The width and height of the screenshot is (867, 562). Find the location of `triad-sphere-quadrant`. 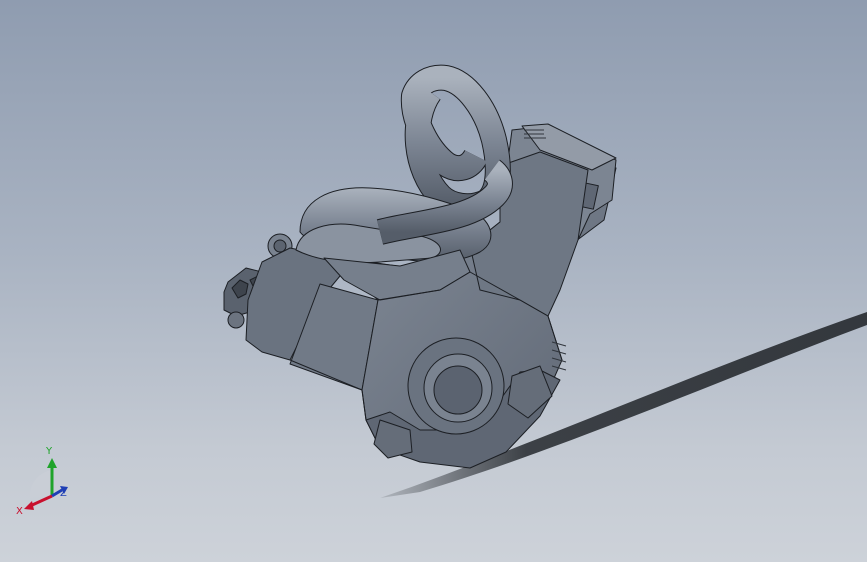

triad-sphere-quadrant is located at coordinates (40, 484).